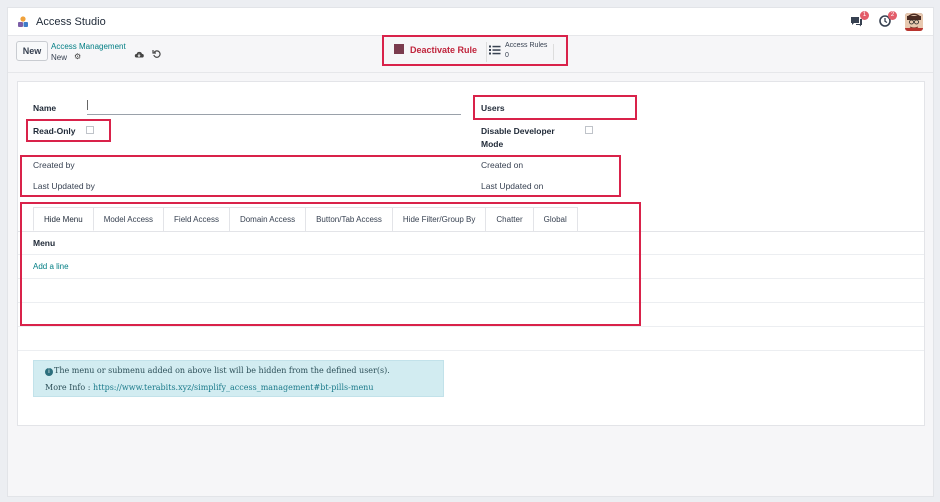 The width and height of the screenshot is (940, 502). I want to click on name-input, so click(274, 111).